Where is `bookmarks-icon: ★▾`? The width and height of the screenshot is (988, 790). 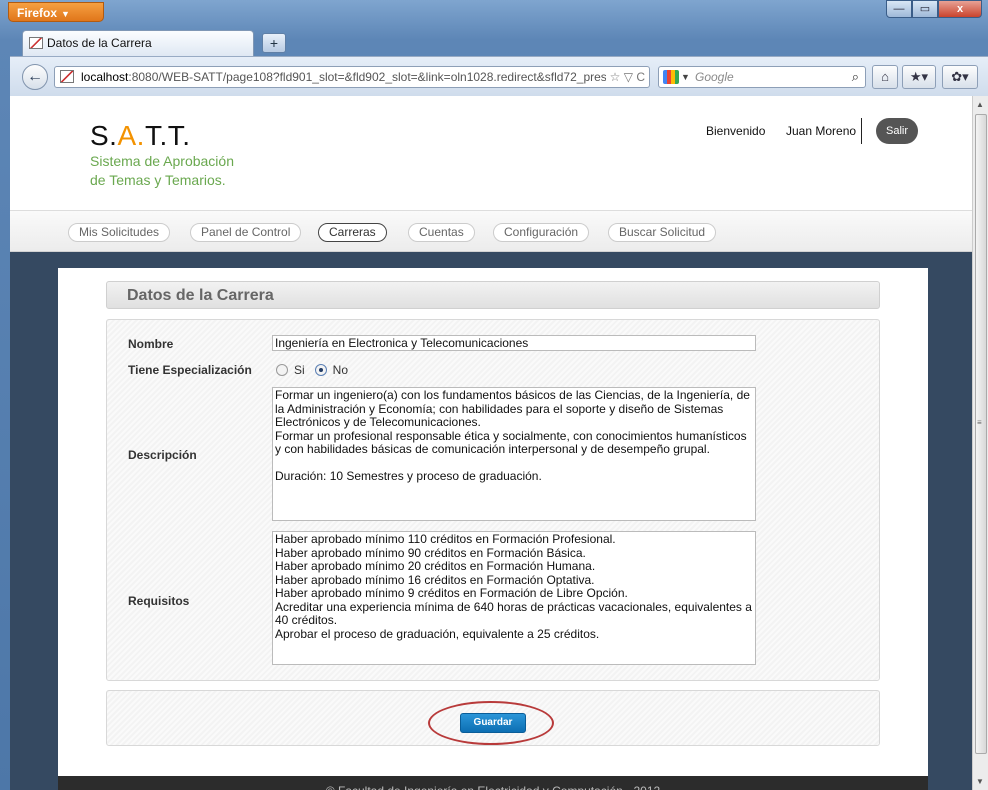
bookmarks-icon: ★▾ is located at coordinates (919, 77).